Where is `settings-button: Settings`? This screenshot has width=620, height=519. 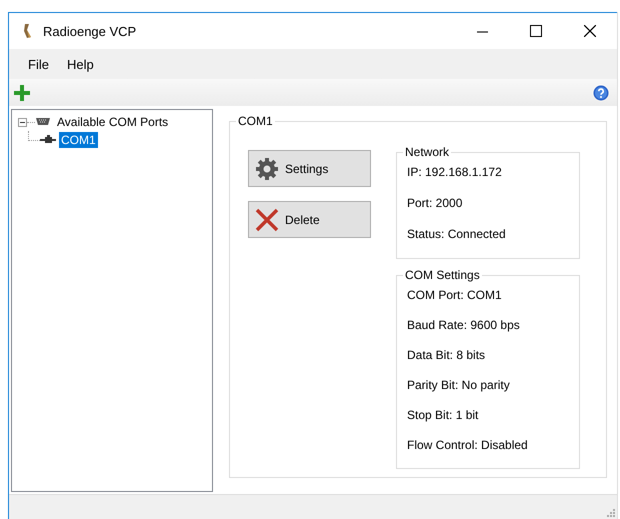
settings-button: Settings is located at coordinates (309, 168).